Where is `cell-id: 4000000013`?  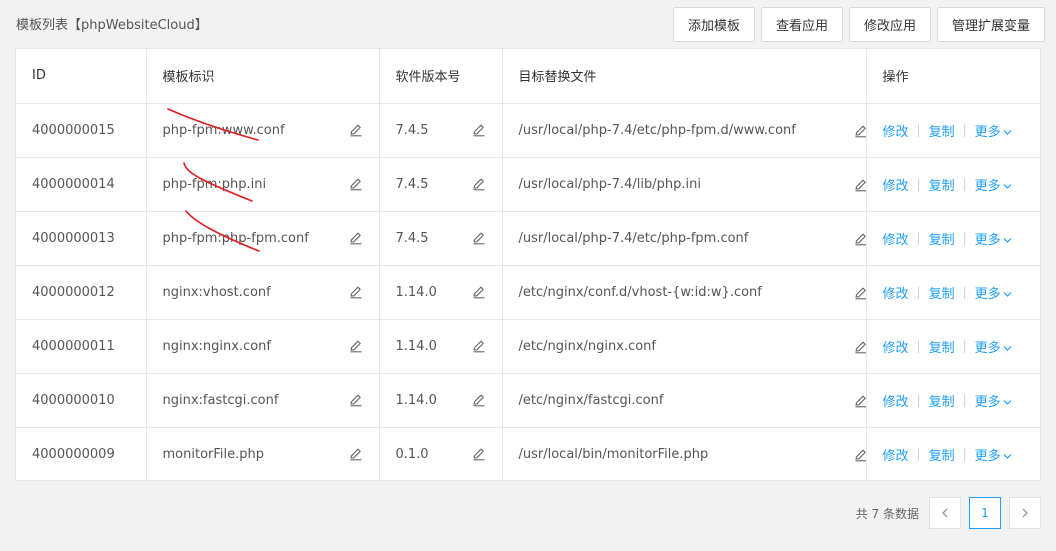
cell-id: 4000000013 is located at coordinates (81, 238).